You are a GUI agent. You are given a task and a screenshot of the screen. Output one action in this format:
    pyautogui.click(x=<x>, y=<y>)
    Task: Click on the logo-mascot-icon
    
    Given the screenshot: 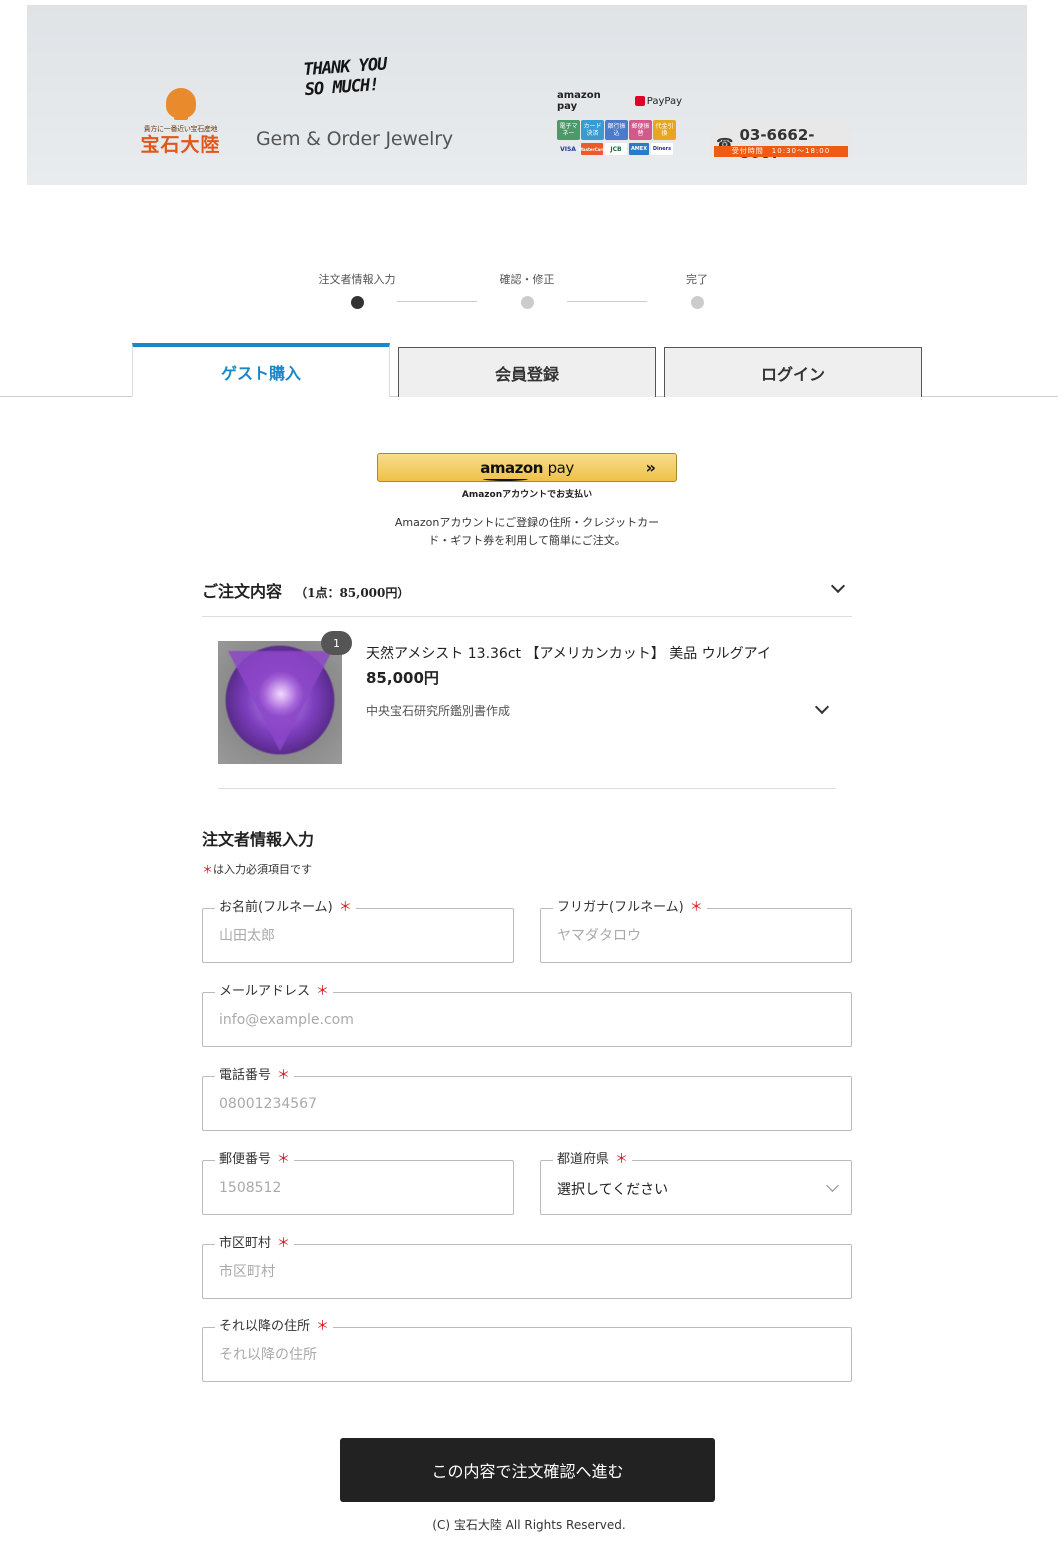 What is the action you would take?
    pyautogui.click(x=180, y=104)
    